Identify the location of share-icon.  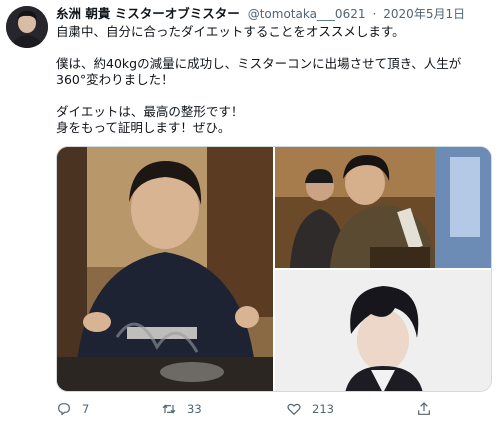
(424, 408).